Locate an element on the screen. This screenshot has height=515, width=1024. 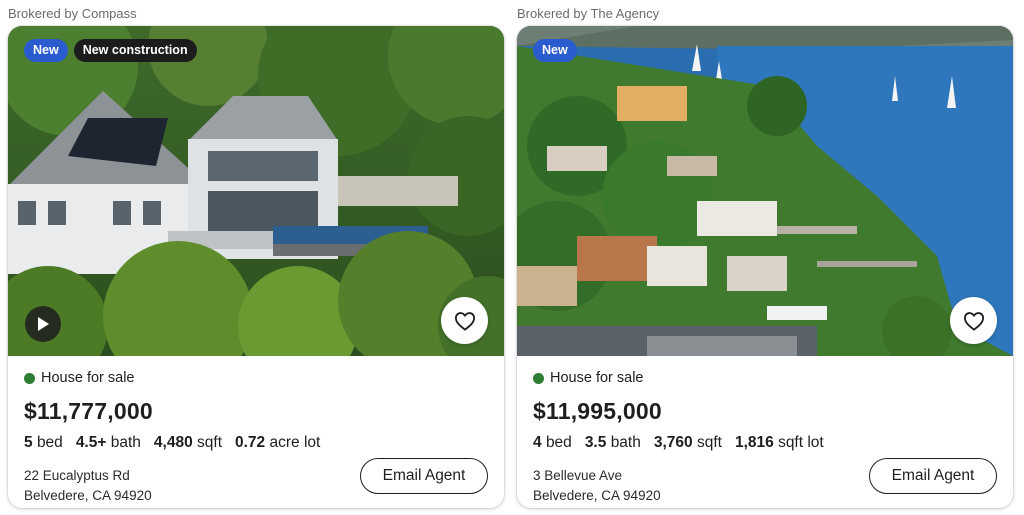
badge-group: New is located at coordinates (555, 50).